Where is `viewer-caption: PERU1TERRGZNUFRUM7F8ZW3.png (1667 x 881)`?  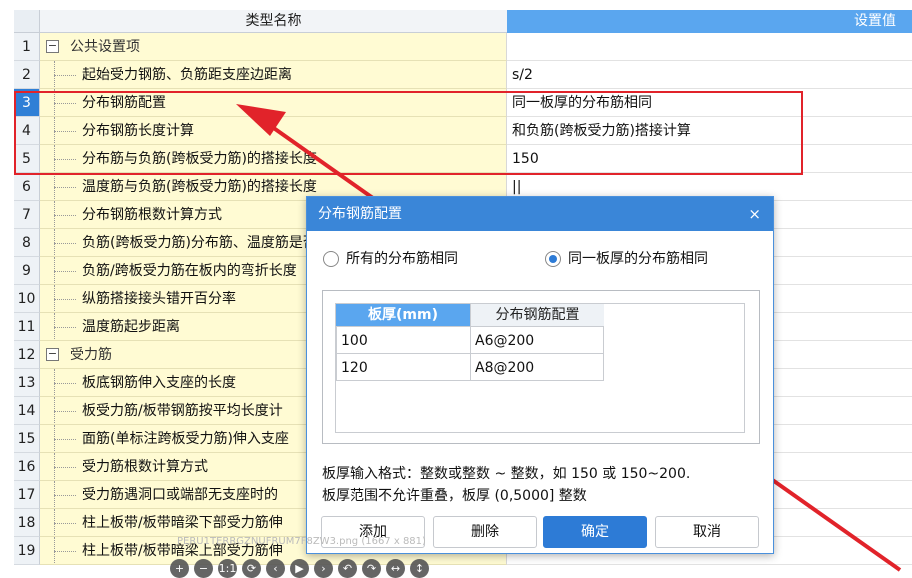
viewer-caption: PERU1TERRGZNUFRUM7F8ZW3.png (1667 x 881) is located at coordinates (301, 541).